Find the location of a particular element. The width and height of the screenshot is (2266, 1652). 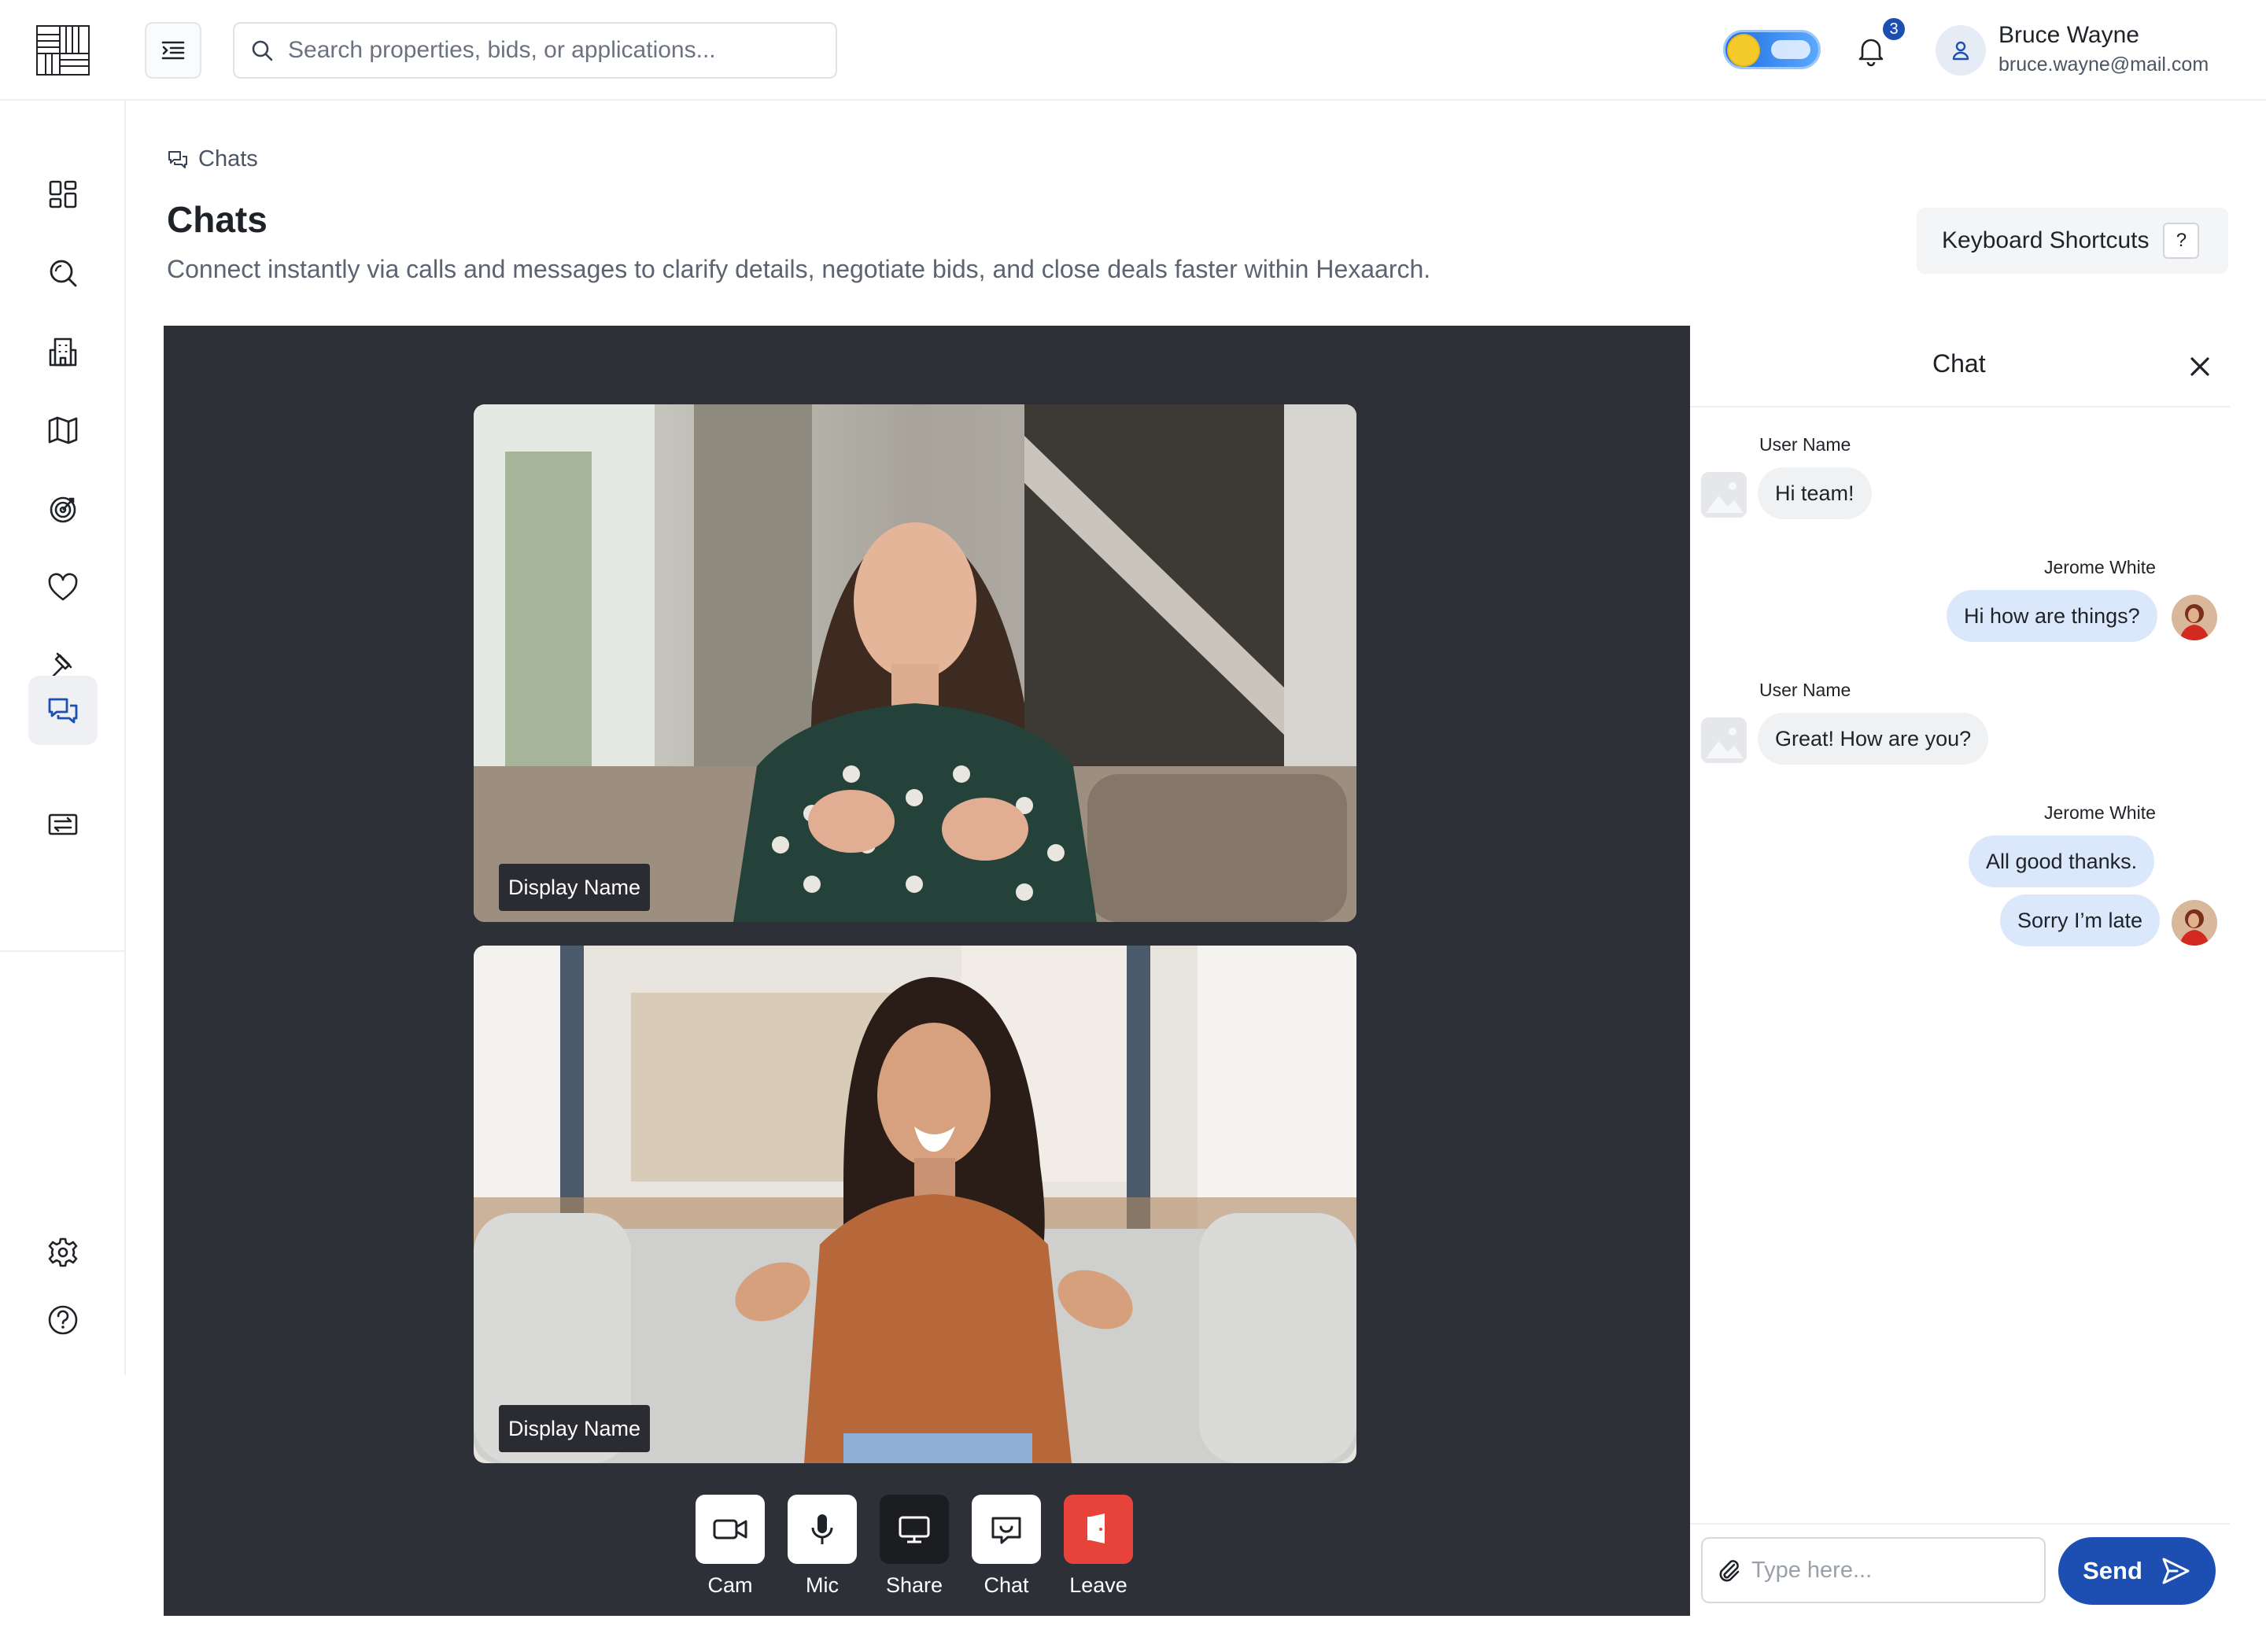

leave-label: Leave is located at coordinates (1098, 1585).